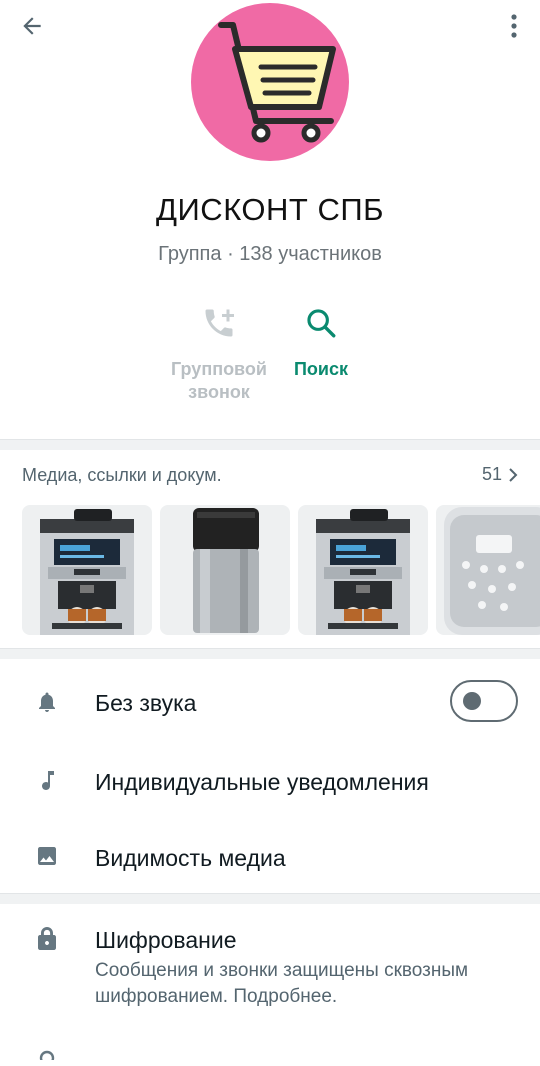 The image size is (540, 1066). I want to click on group-avatar, so click(270, 82).